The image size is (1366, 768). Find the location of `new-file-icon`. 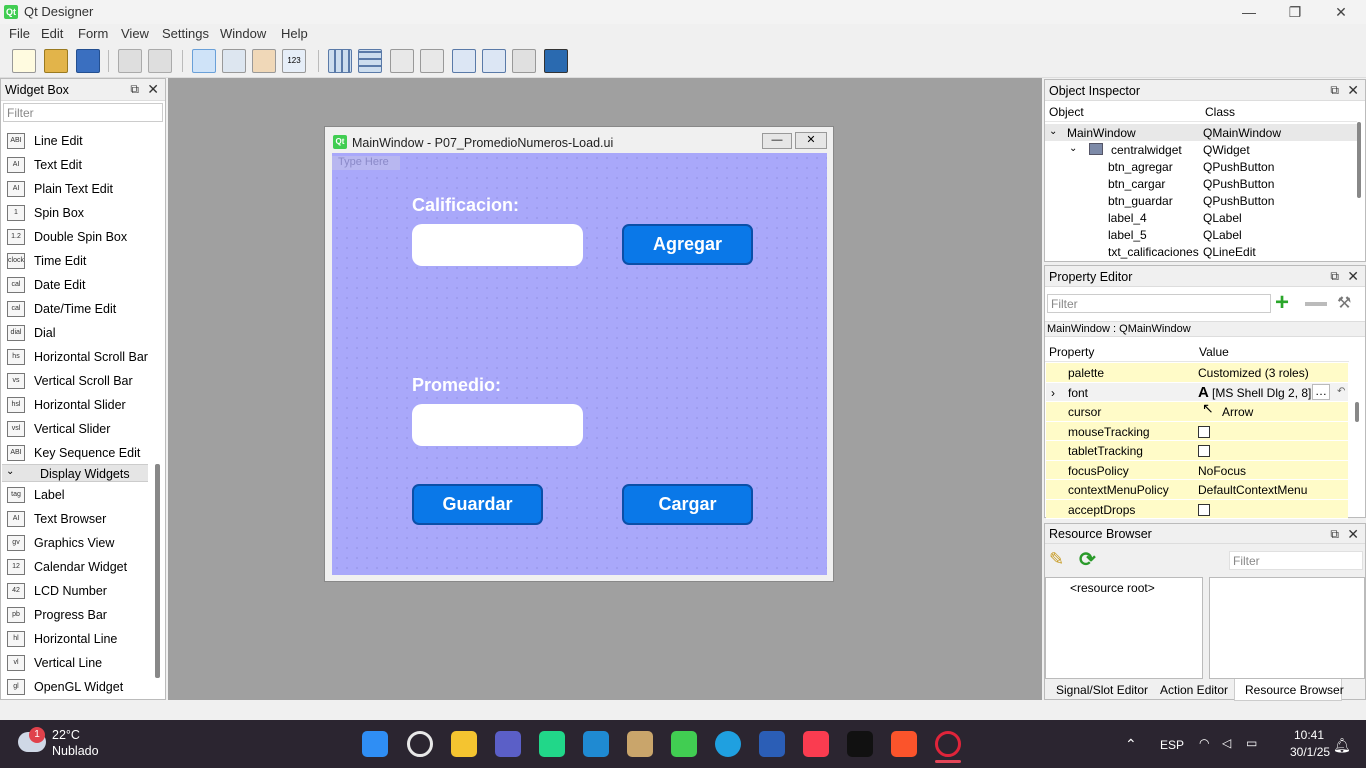

new-file-icon is located at coordinates (24, 61).